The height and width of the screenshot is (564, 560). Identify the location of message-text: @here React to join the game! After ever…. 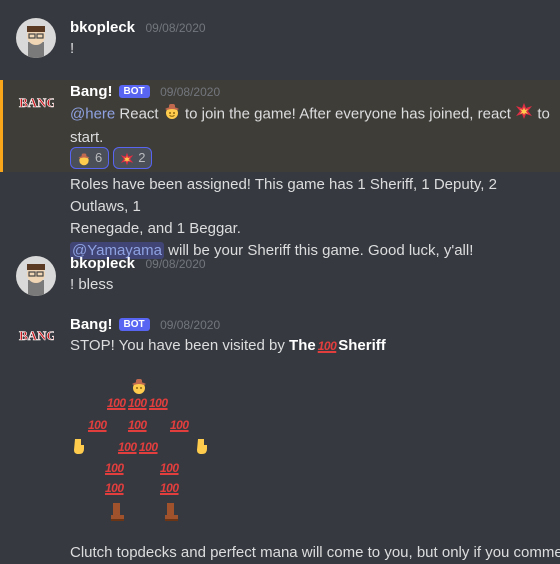
(312, 125).